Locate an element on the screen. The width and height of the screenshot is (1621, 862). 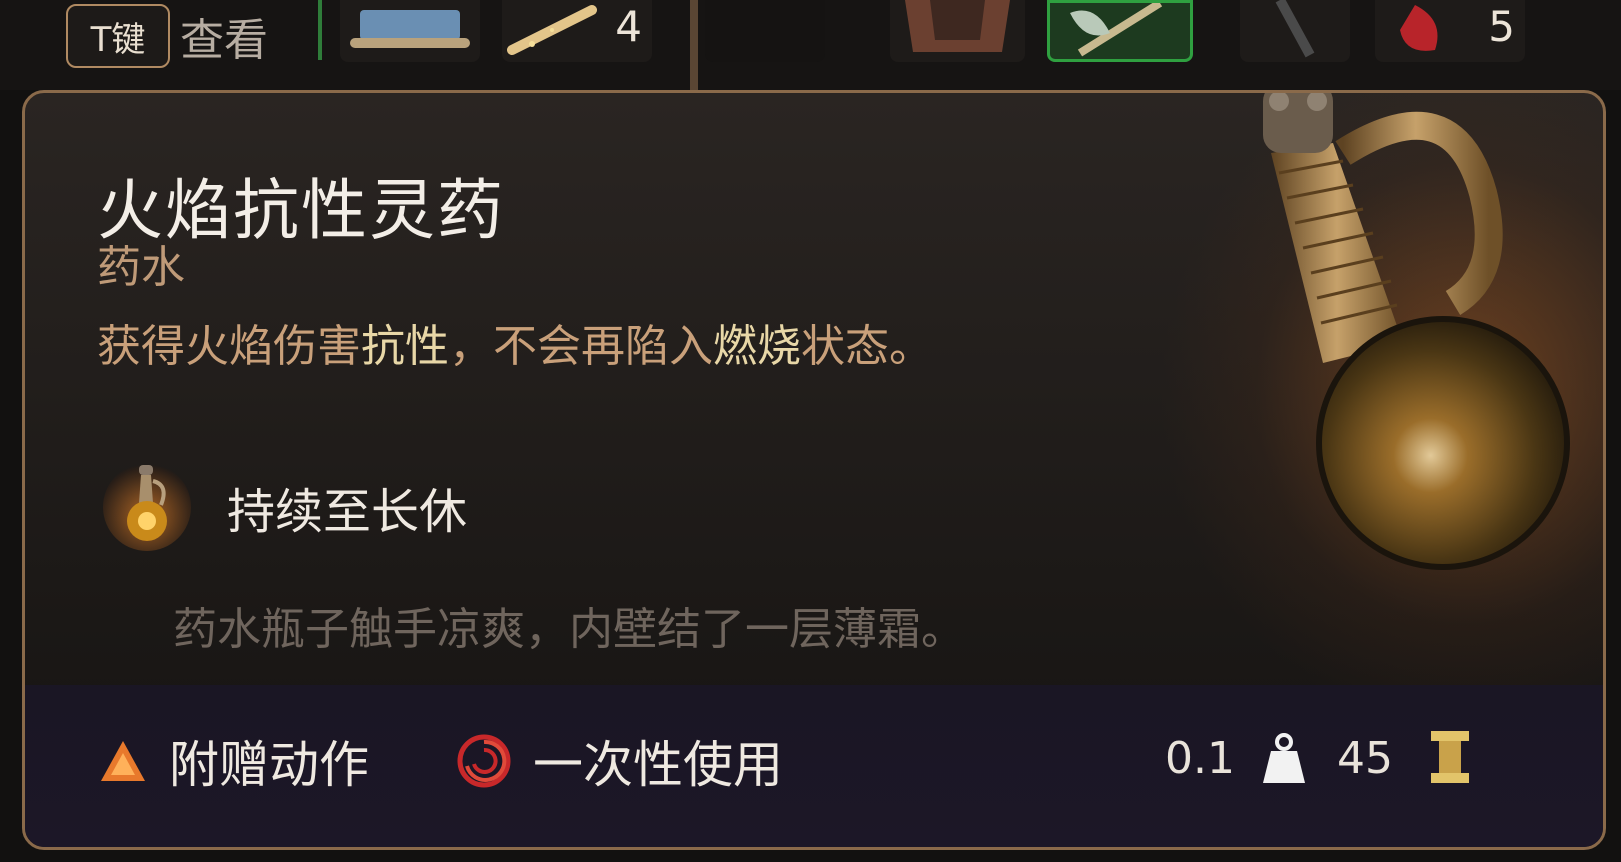
usage-label: 一次性使用 is located at coordinates (658, 765).